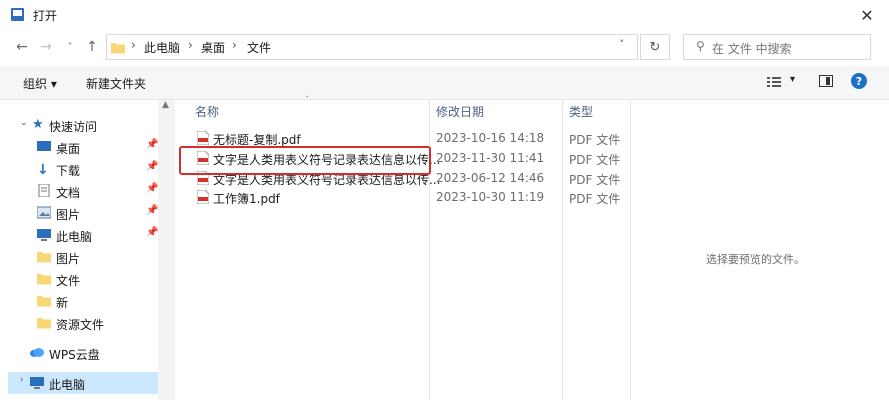  I want to click on chevron-down-icon: ⌄, so click(24, 123).